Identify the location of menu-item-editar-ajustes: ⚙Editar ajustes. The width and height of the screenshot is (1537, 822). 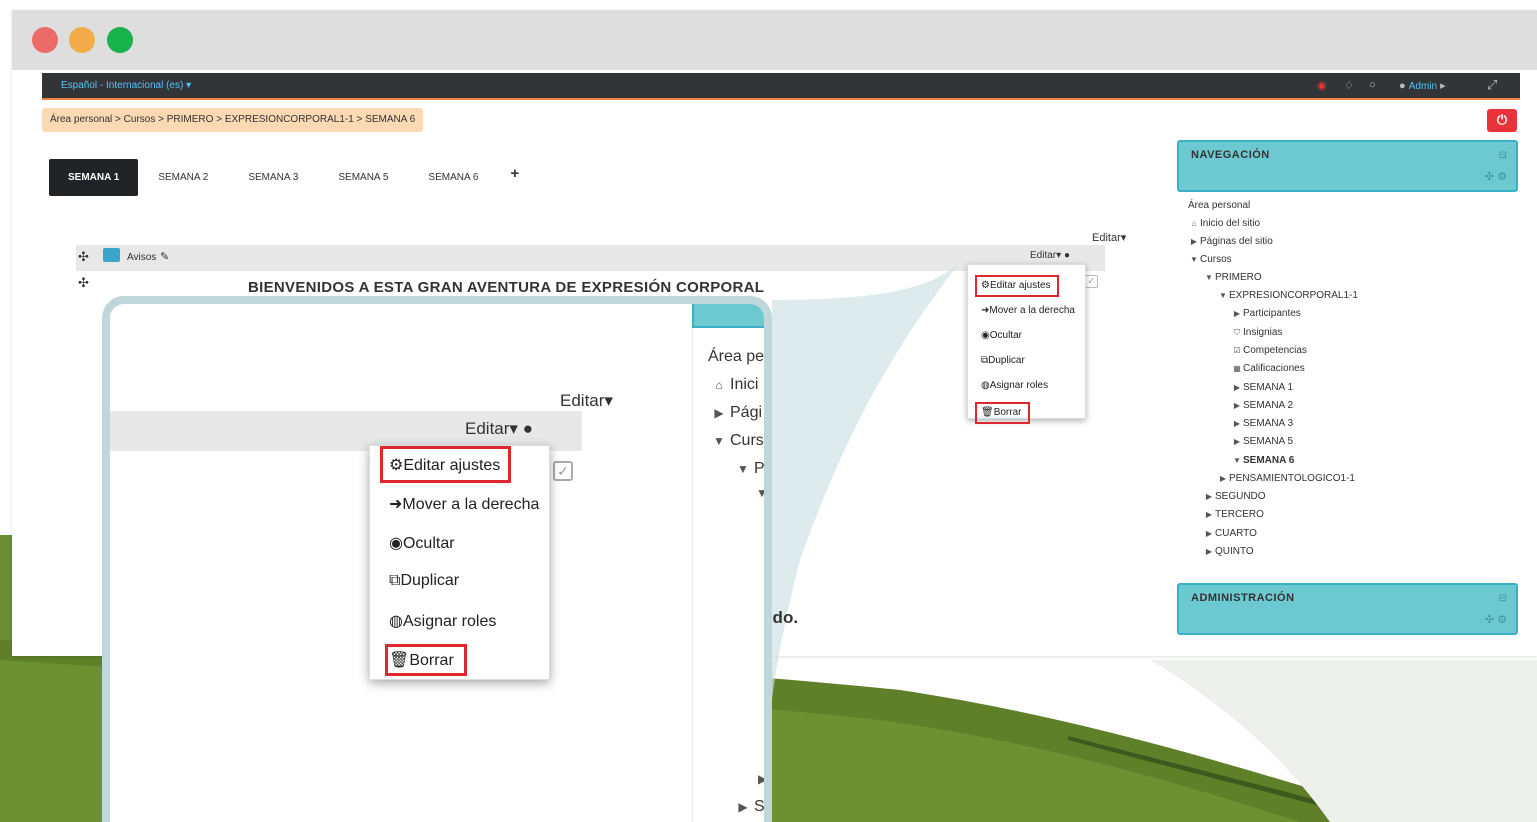
(444, 465).